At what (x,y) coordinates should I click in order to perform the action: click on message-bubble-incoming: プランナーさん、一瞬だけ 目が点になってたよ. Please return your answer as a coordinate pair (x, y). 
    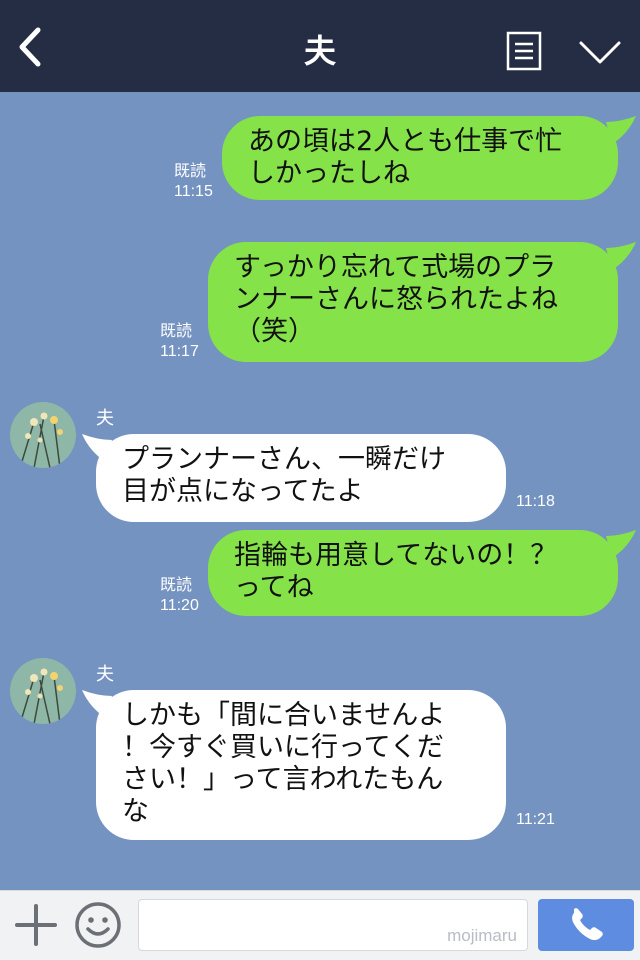
    Looking at the image, I should click on (301, 478).